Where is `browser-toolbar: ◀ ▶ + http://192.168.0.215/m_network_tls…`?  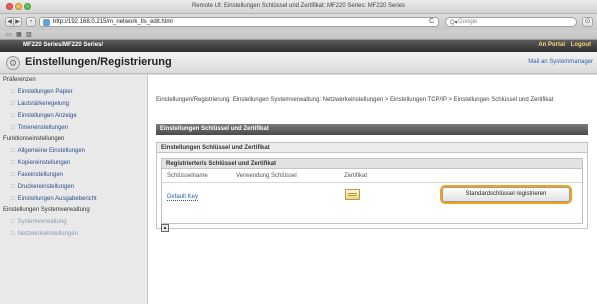
browser-toolbar: ◀ ▶ + http://192.168.0.215/m_network_tls… is located at coordinates (298, 22).